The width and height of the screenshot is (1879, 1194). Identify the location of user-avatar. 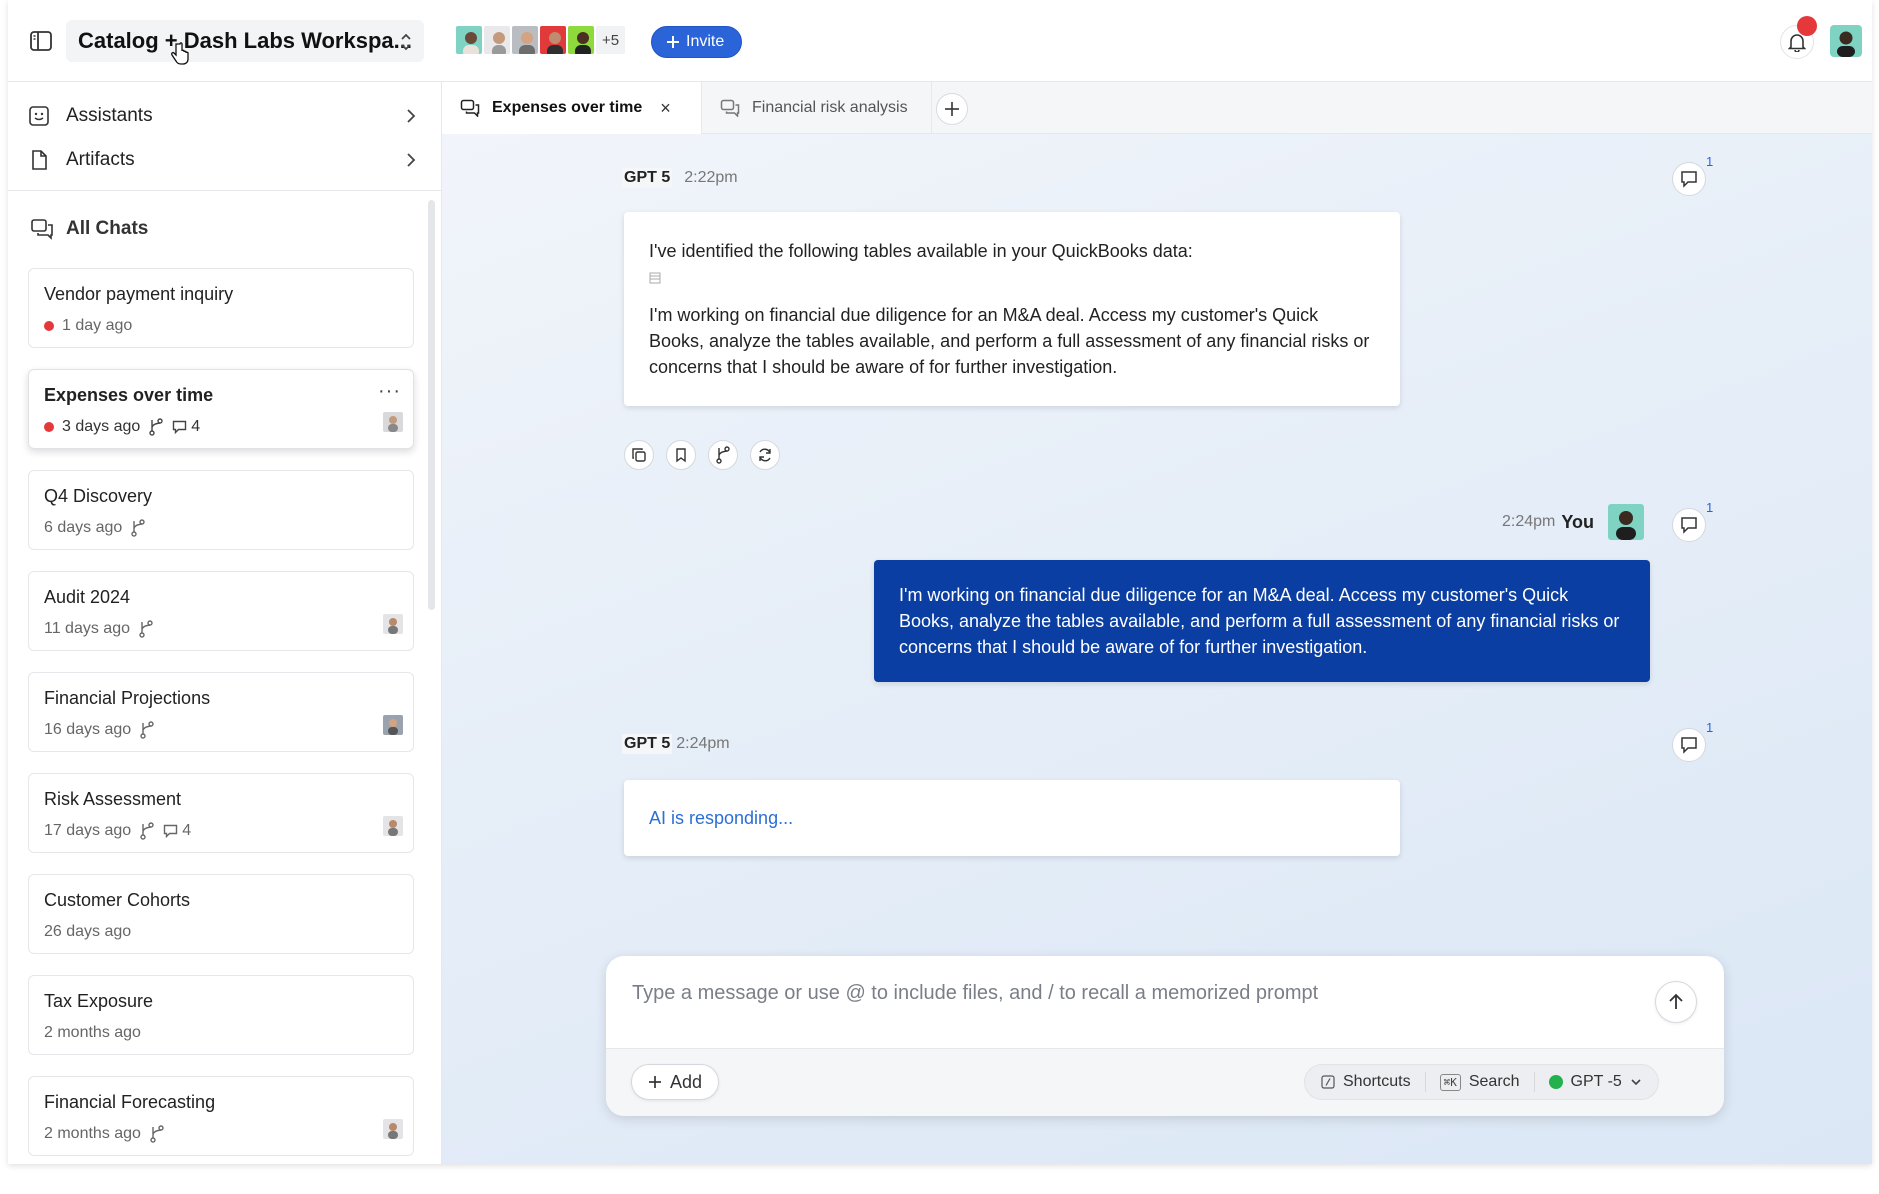
(1846, 41).